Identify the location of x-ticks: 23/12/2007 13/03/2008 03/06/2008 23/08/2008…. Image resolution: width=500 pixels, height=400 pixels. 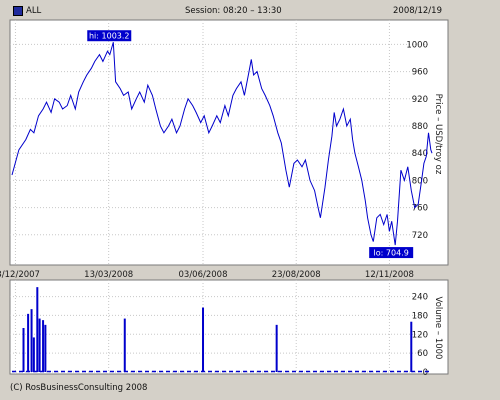
(207, 275).